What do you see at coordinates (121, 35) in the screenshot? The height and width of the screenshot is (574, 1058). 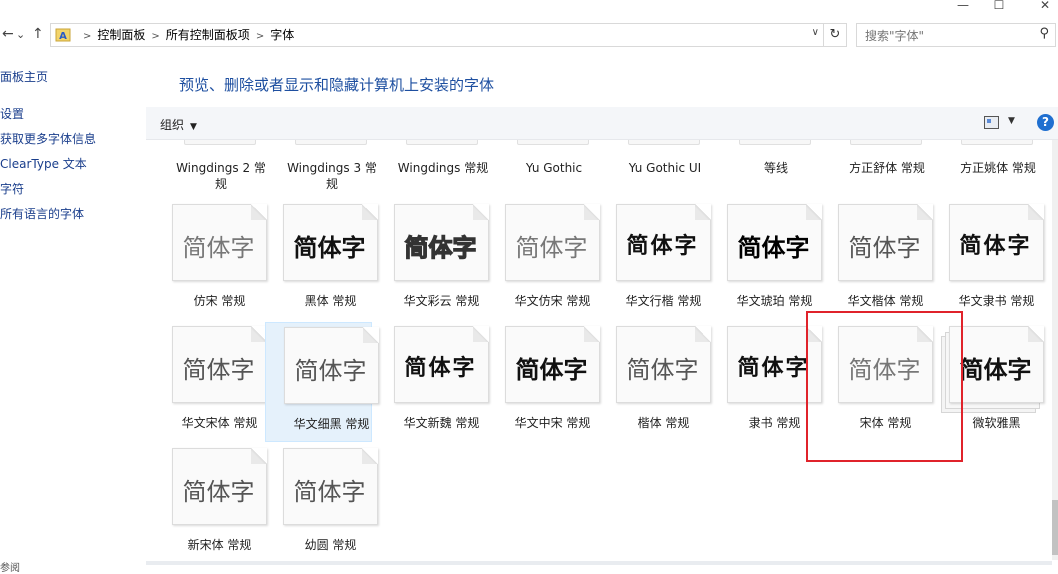 I see `breadcrumb-control-panel: 控制面板` at bounding box center [121, 35].